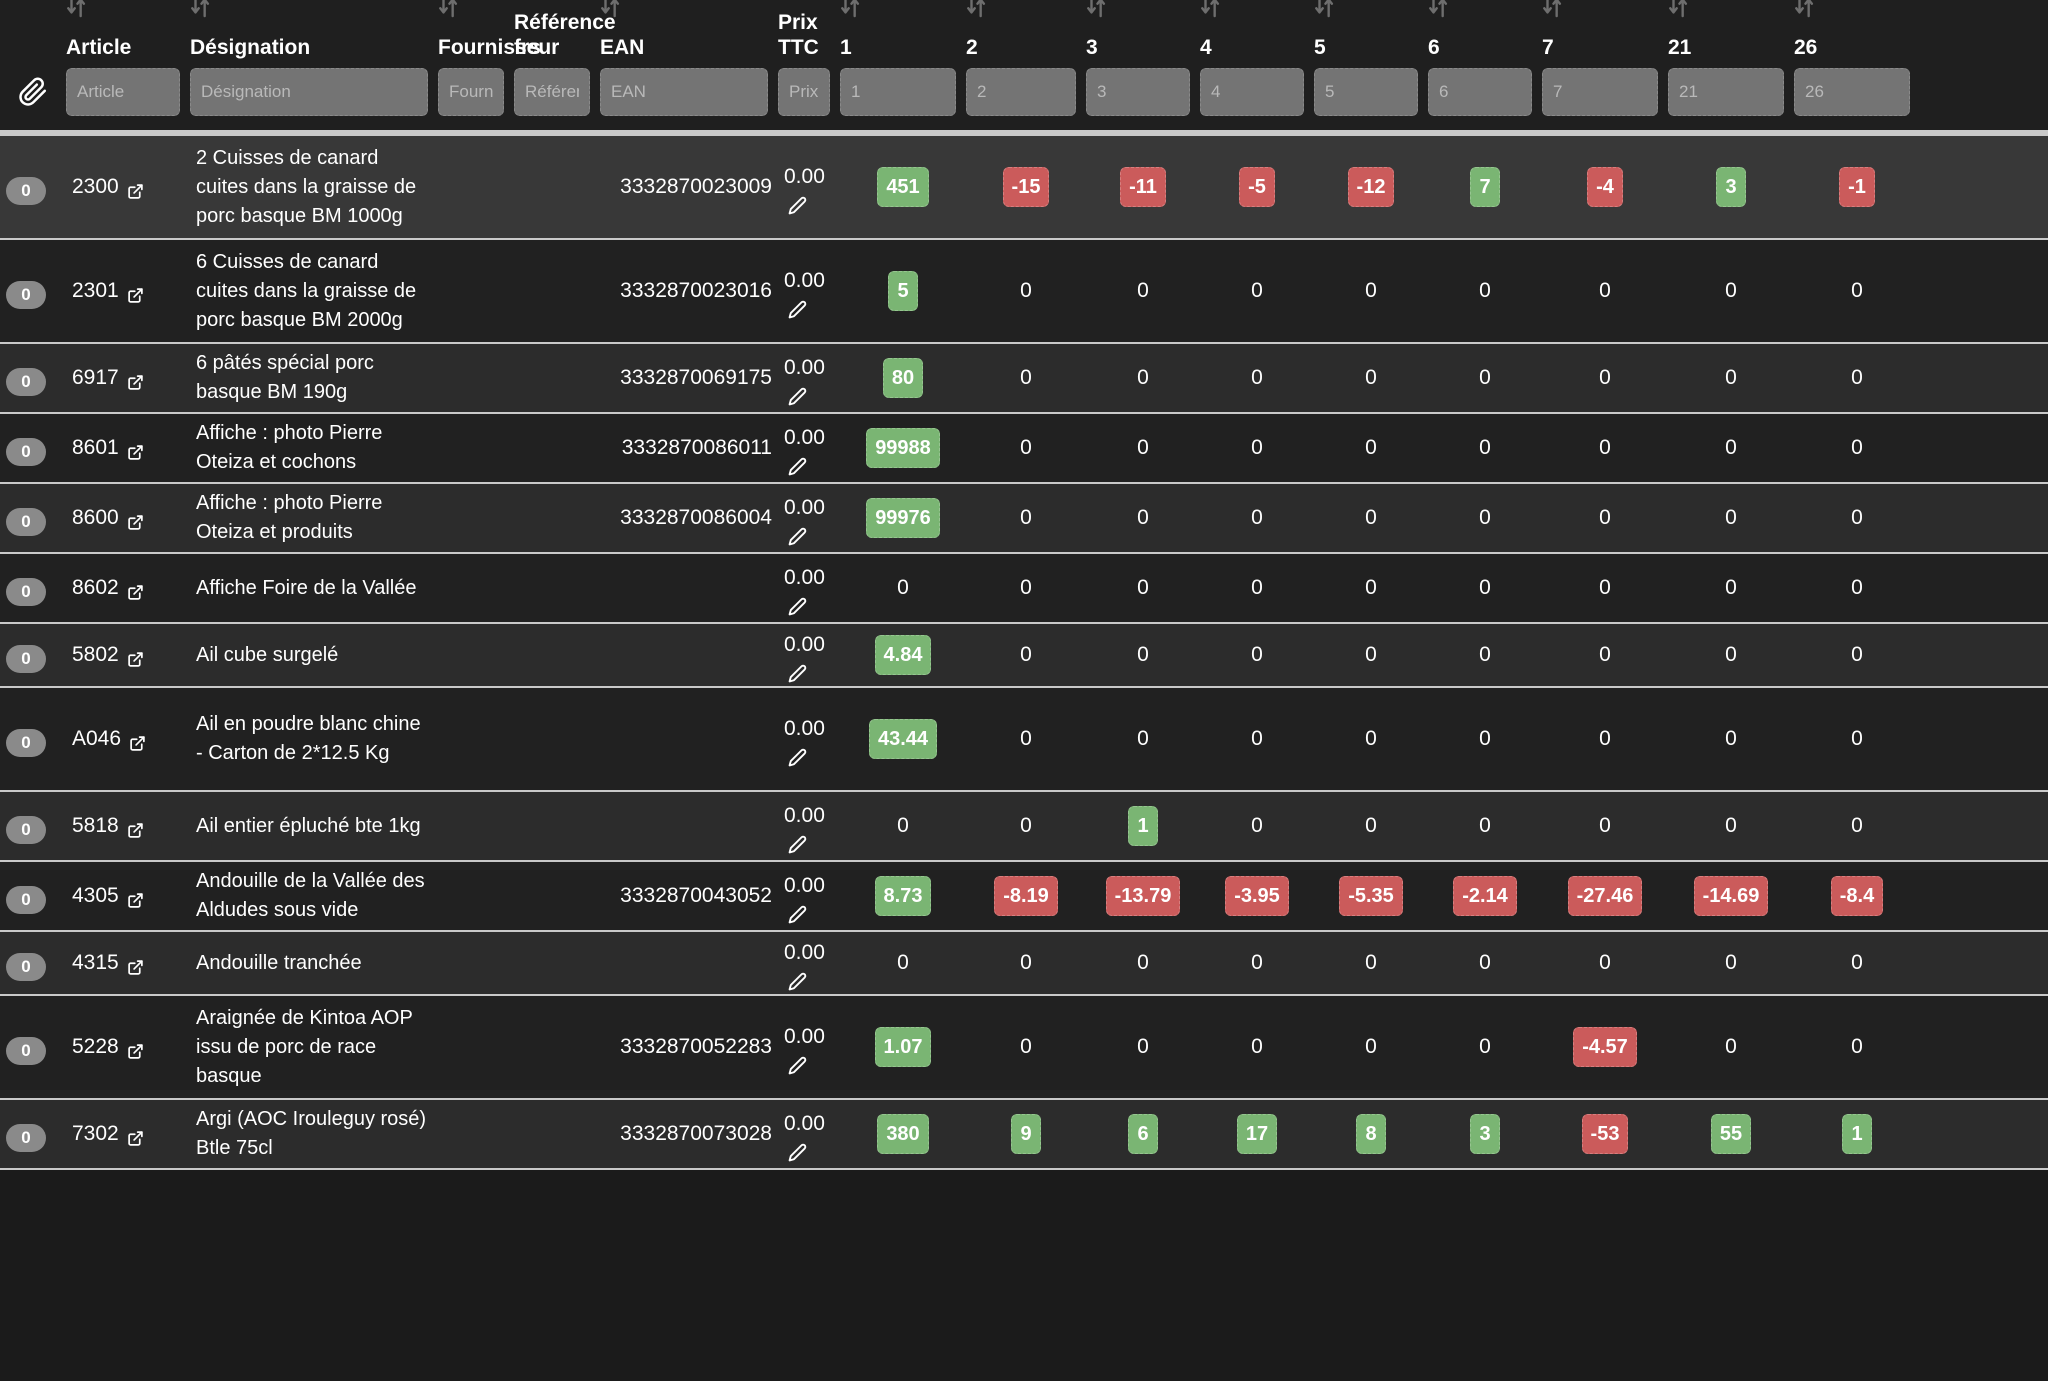 Image resolution: width=2048 pixels, height=1381 pixels. Describe the element at coordinates (1857, 896) in the screenshot. I see `cell-stock-26: -8.4` at that location.